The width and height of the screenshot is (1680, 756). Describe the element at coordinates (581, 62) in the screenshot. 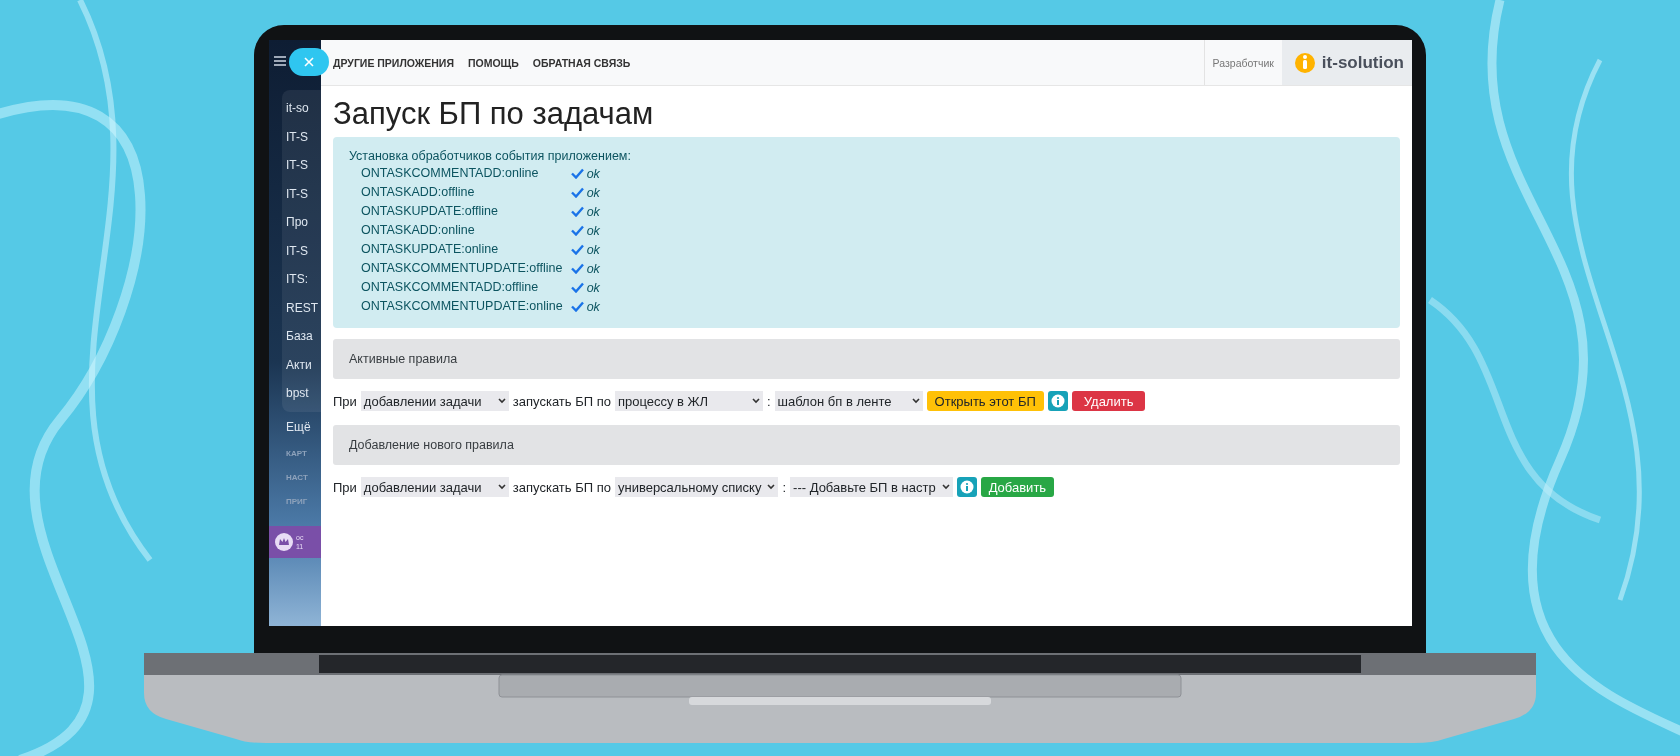

I see `nav-link: ОБРАТНАЯ СВЯЗЬ` at that location.